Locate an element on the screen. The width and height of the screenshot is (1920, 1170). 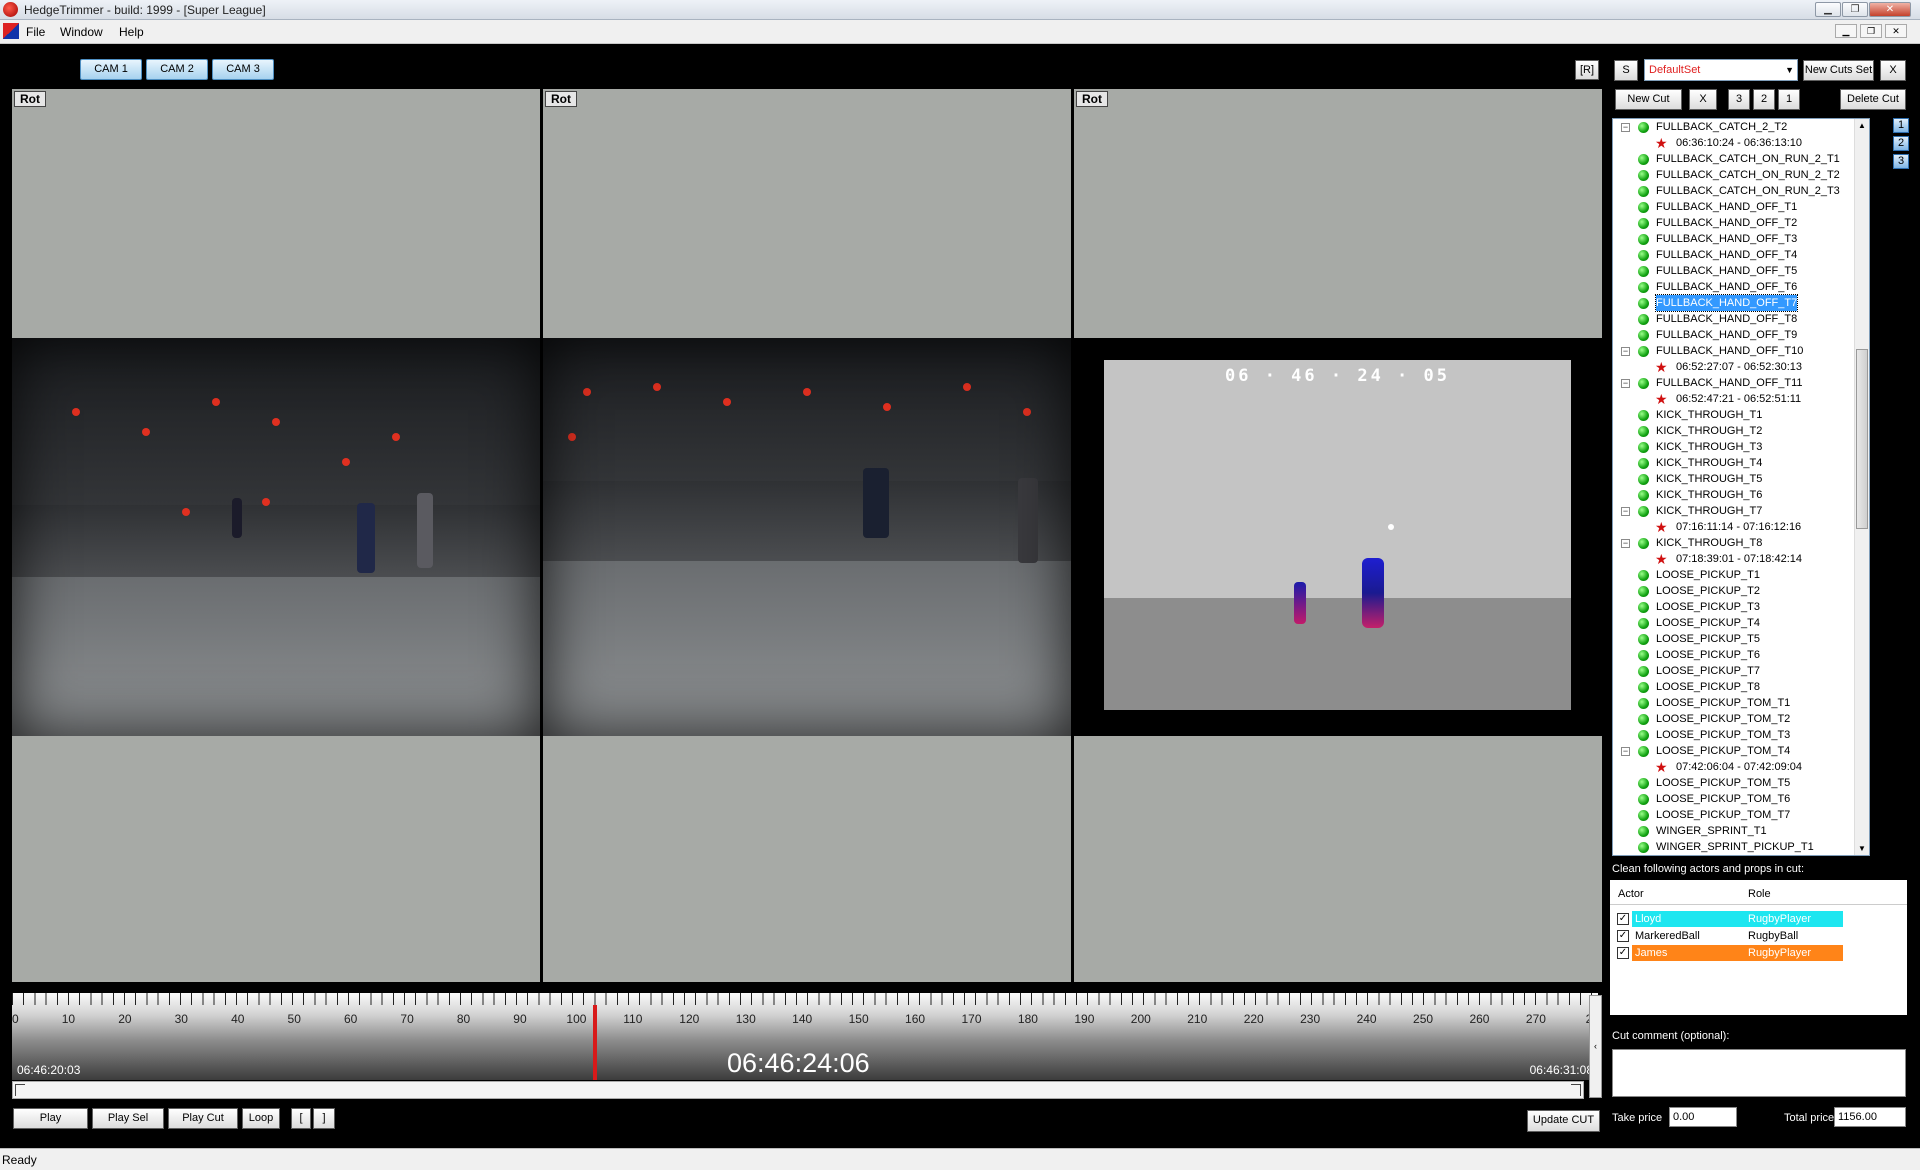
view-3-button: 3 is located at coordinates (1739, 99).